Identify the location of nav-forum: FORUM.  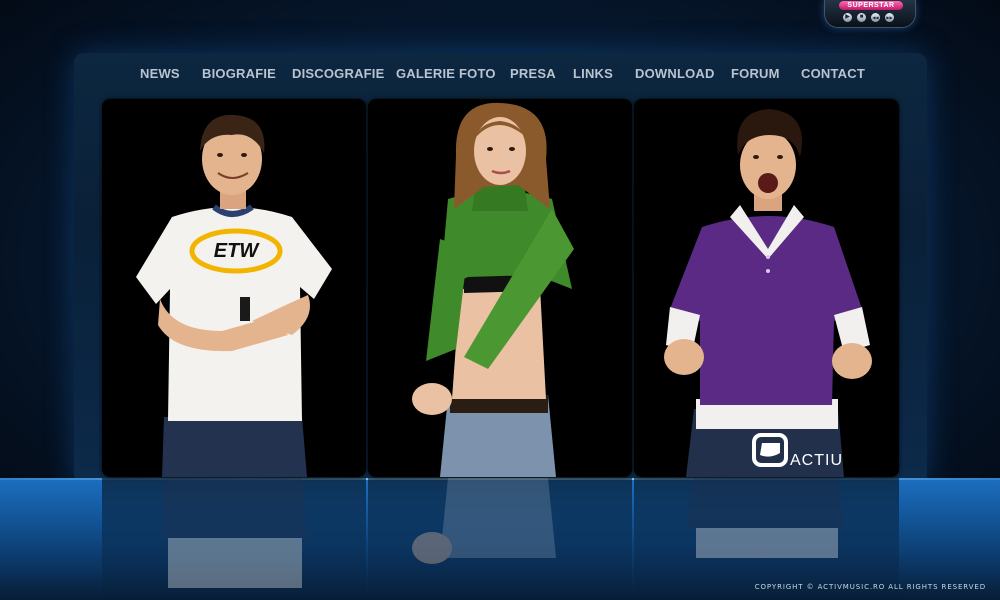
(755, 73).